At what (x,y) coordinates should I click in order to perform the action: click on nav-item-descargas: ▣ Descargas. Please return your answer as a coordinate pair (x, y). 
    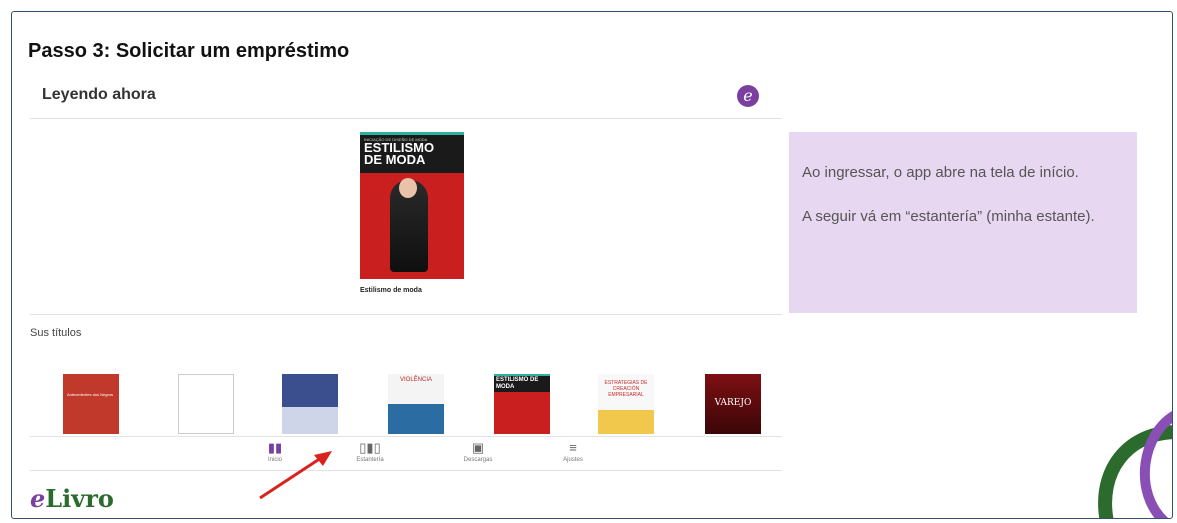
    Looking at the image, I should click on (478, 452).